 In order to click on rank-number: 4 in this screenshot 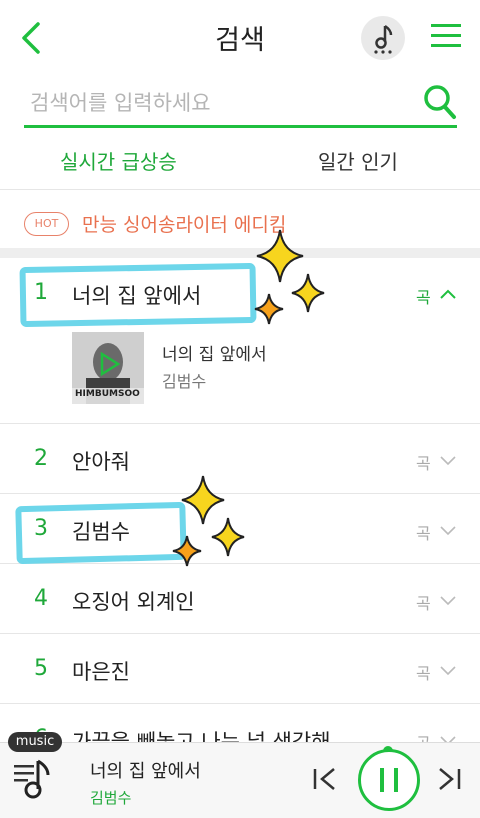, I will do `click(41, 598)`.